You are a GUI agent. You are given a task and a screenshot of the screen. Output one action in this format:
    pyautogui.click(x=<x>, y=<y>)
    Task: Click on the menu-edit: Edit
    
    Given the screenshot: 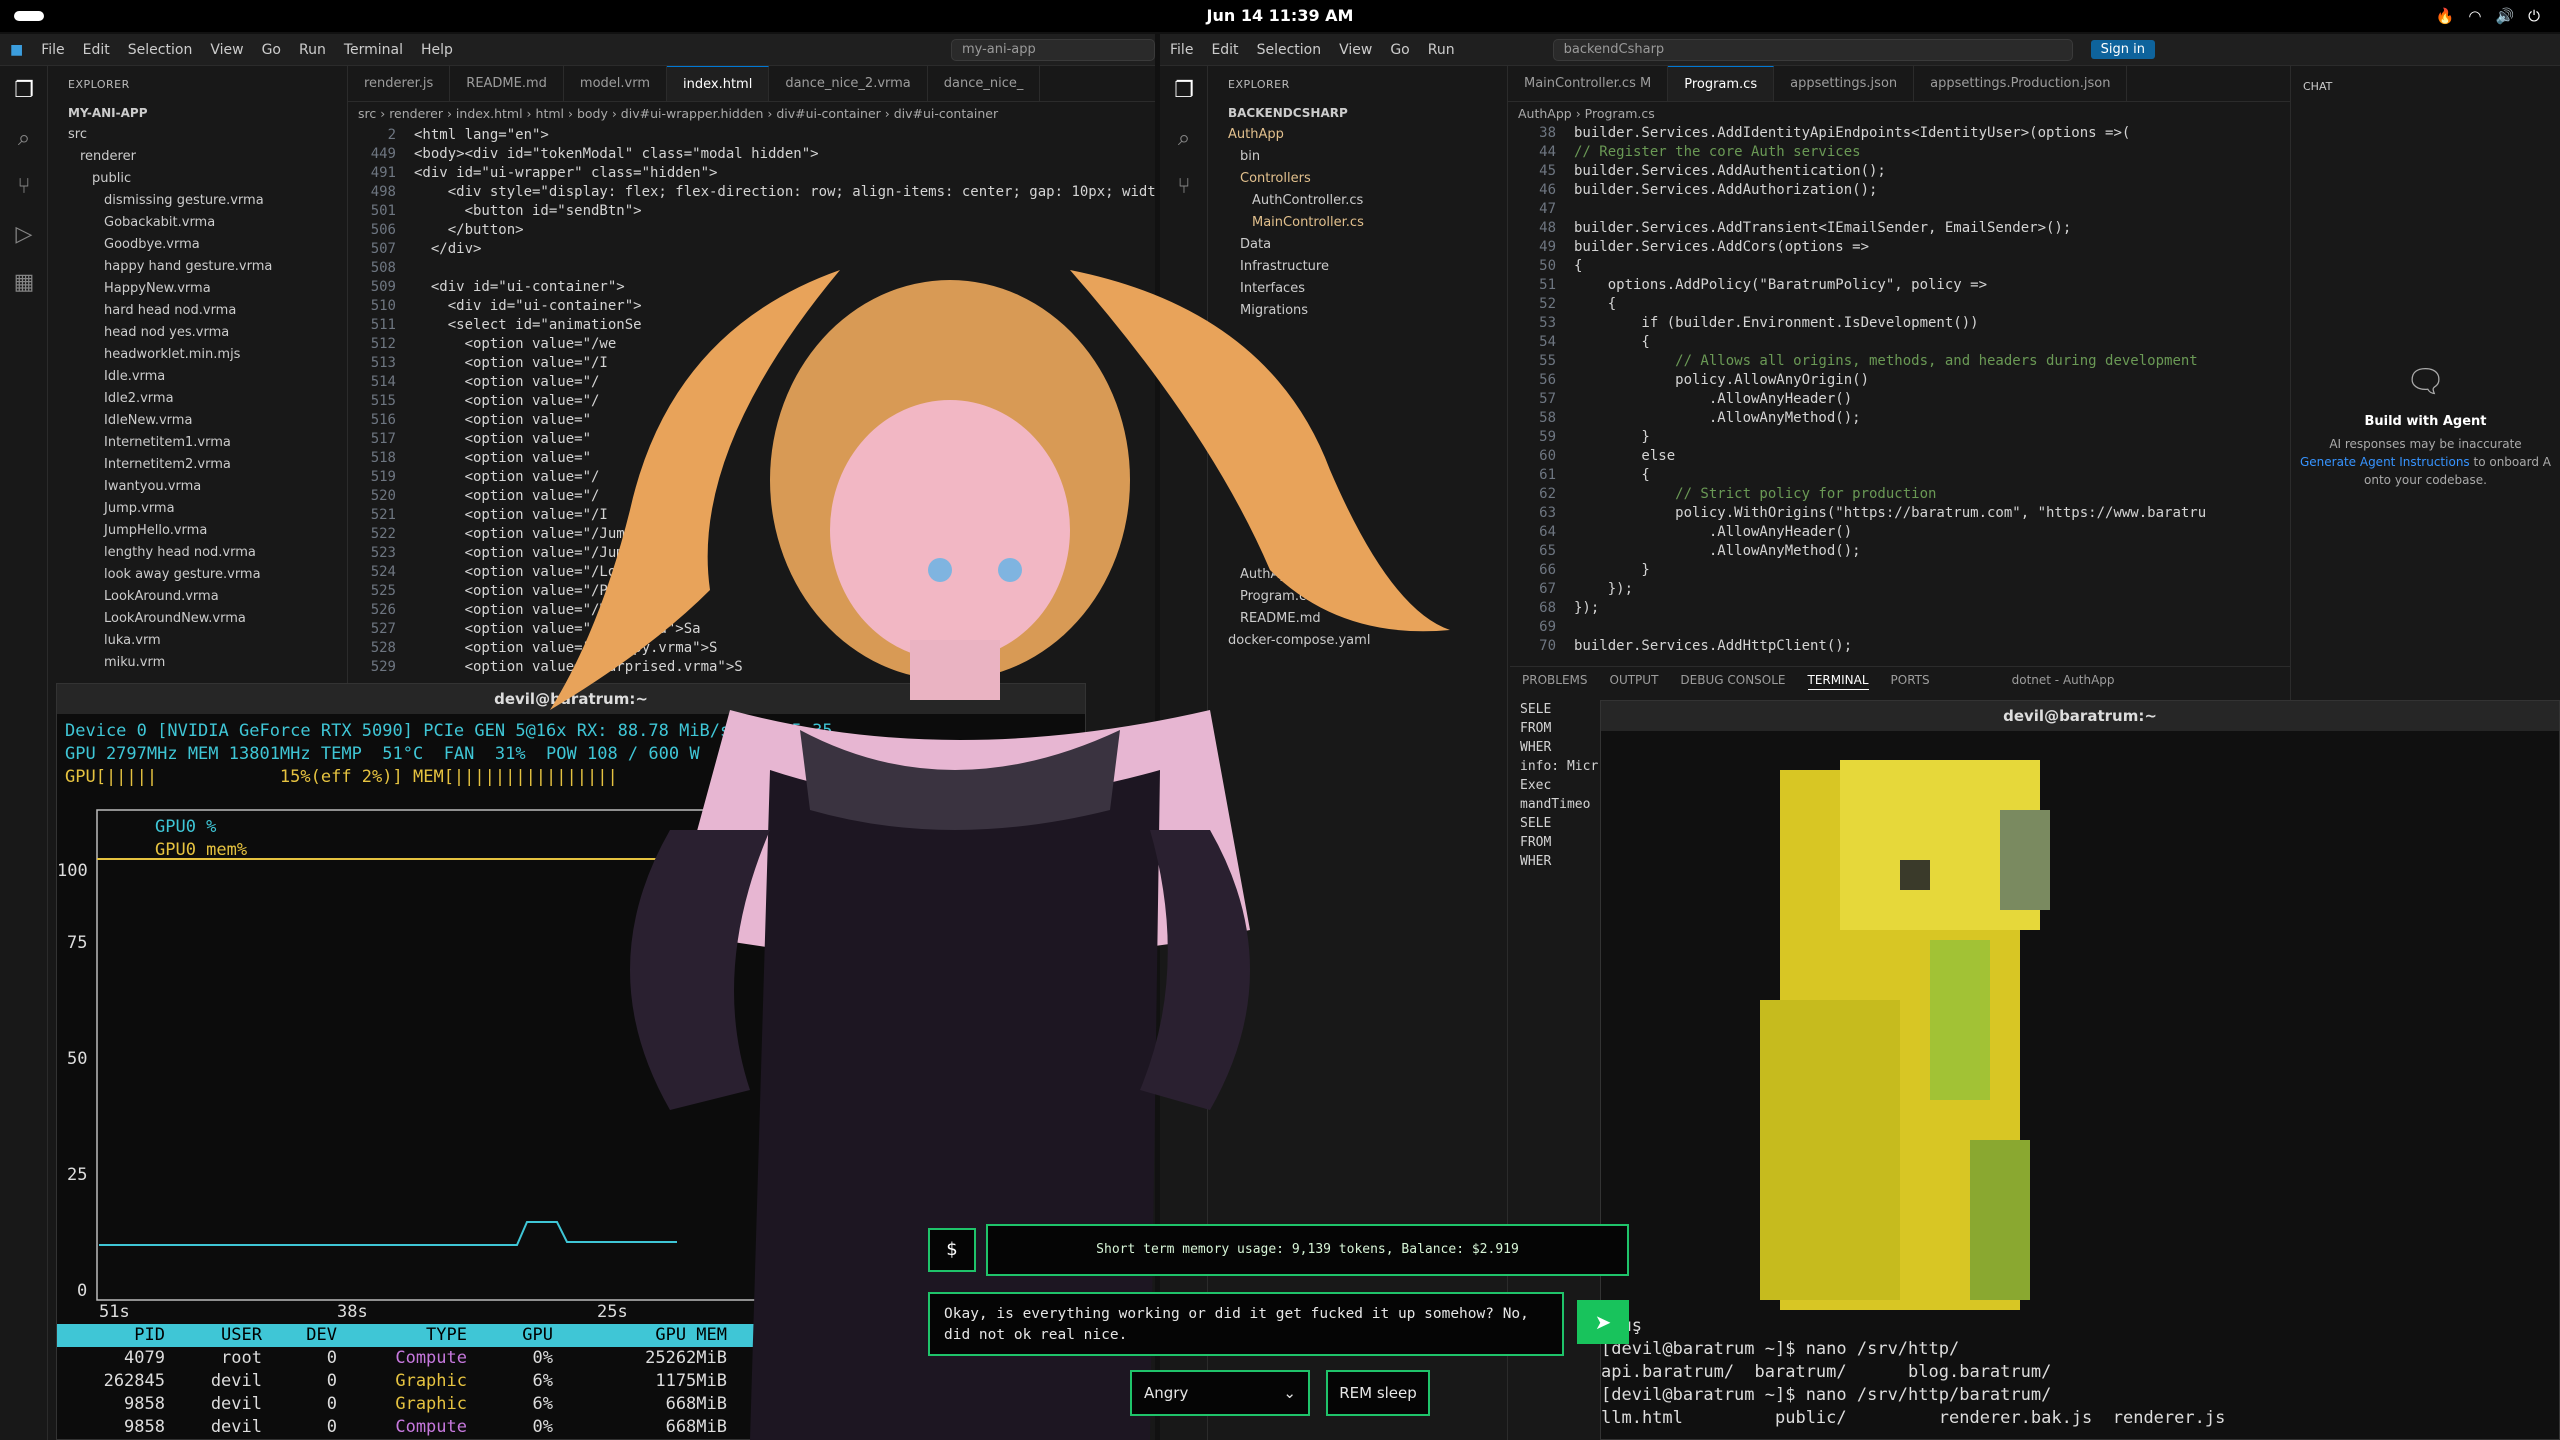 What is the action you would take?
    pyautogui.click(x=96, y=50)
    